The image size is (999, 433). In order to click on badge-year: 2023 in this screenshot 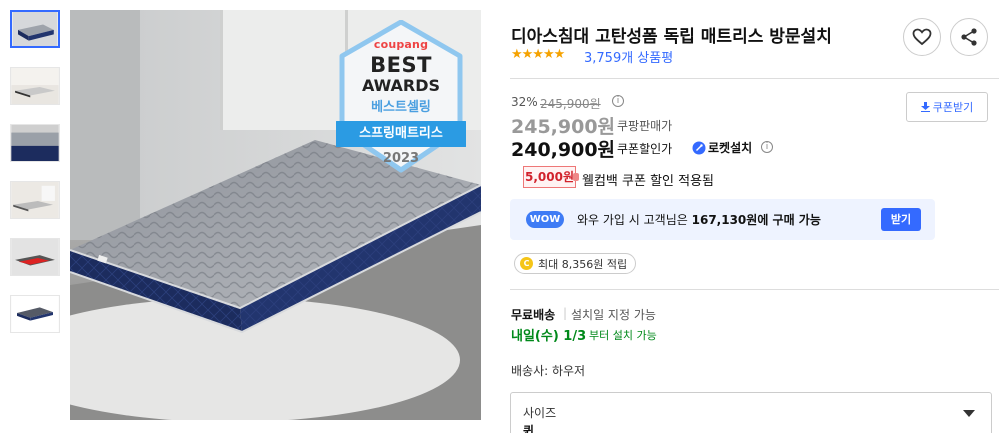, I will do `click(401, 158)`.